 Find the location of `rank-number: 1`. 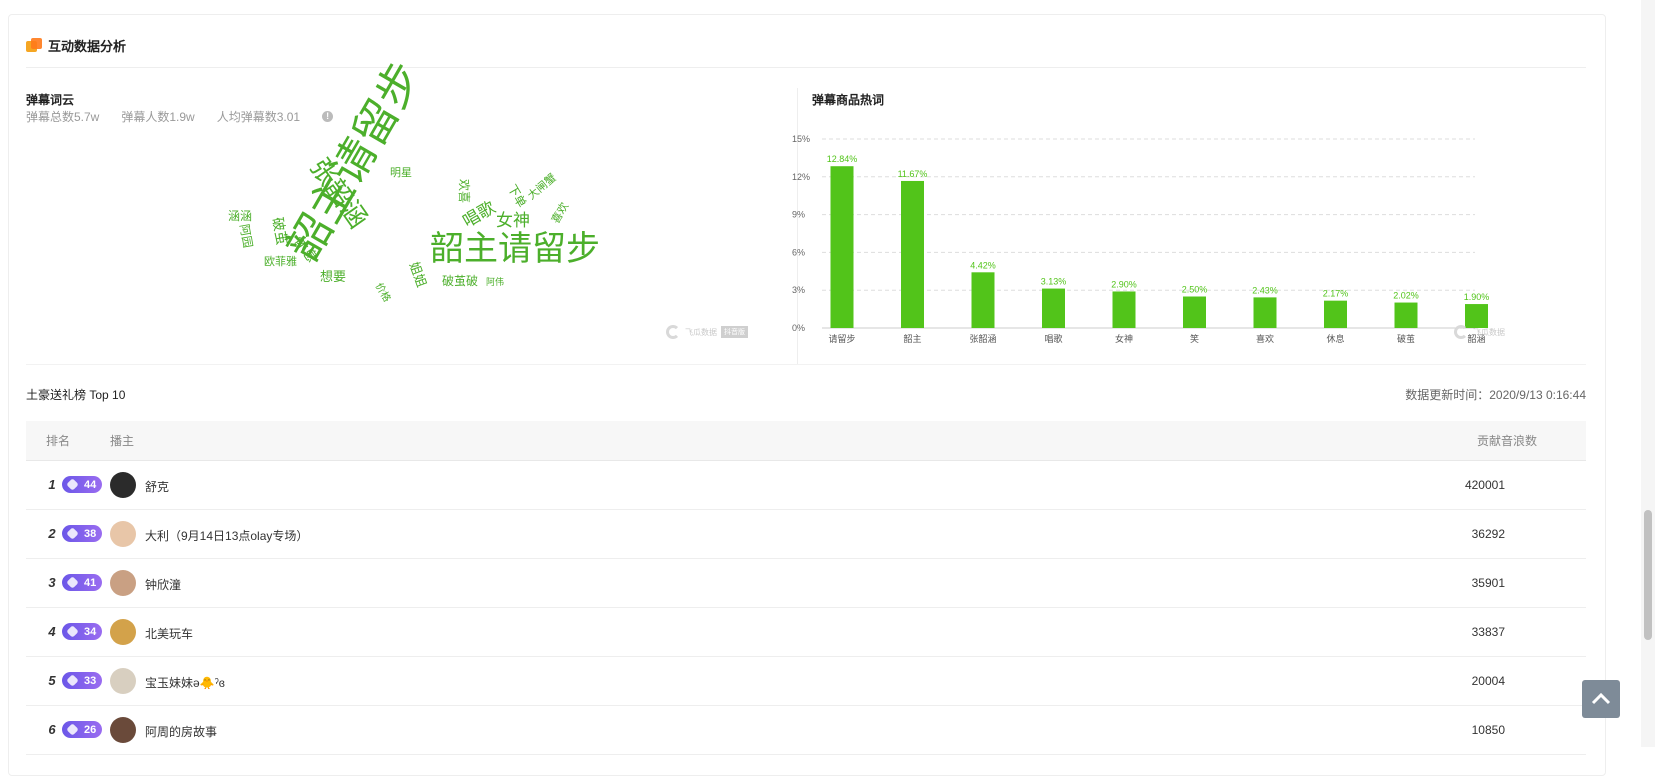

rank-number: 1 is located at coordinates (52, 484).